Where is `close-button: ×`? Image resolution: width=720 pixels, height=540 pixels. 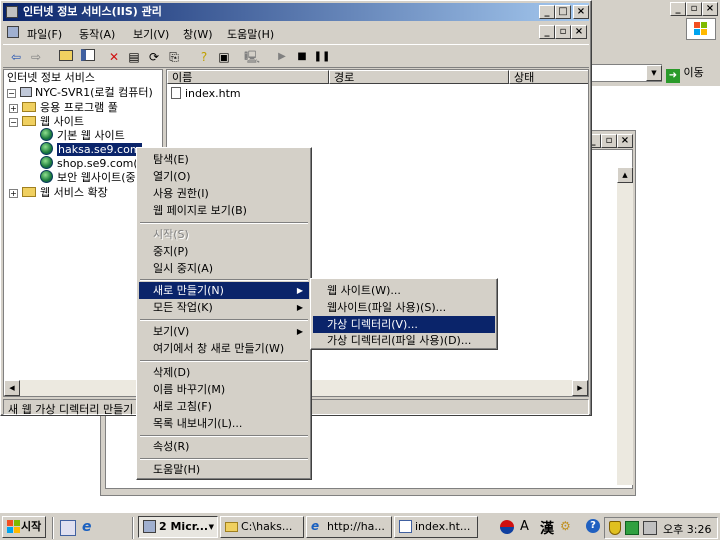
close-button: × is located at coordinates (581, 12).